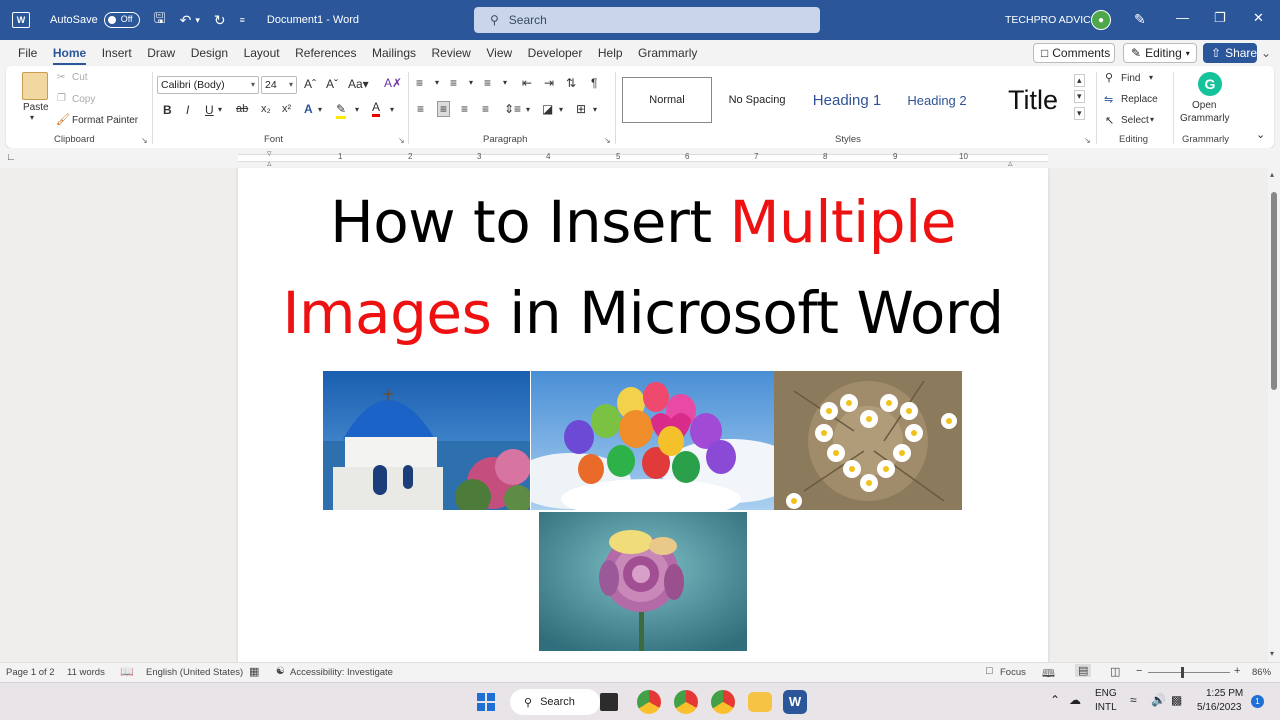 This screenshot has width=1280, height=720. I want to click on share-button: ⇧ Share, so click(1230, 53).